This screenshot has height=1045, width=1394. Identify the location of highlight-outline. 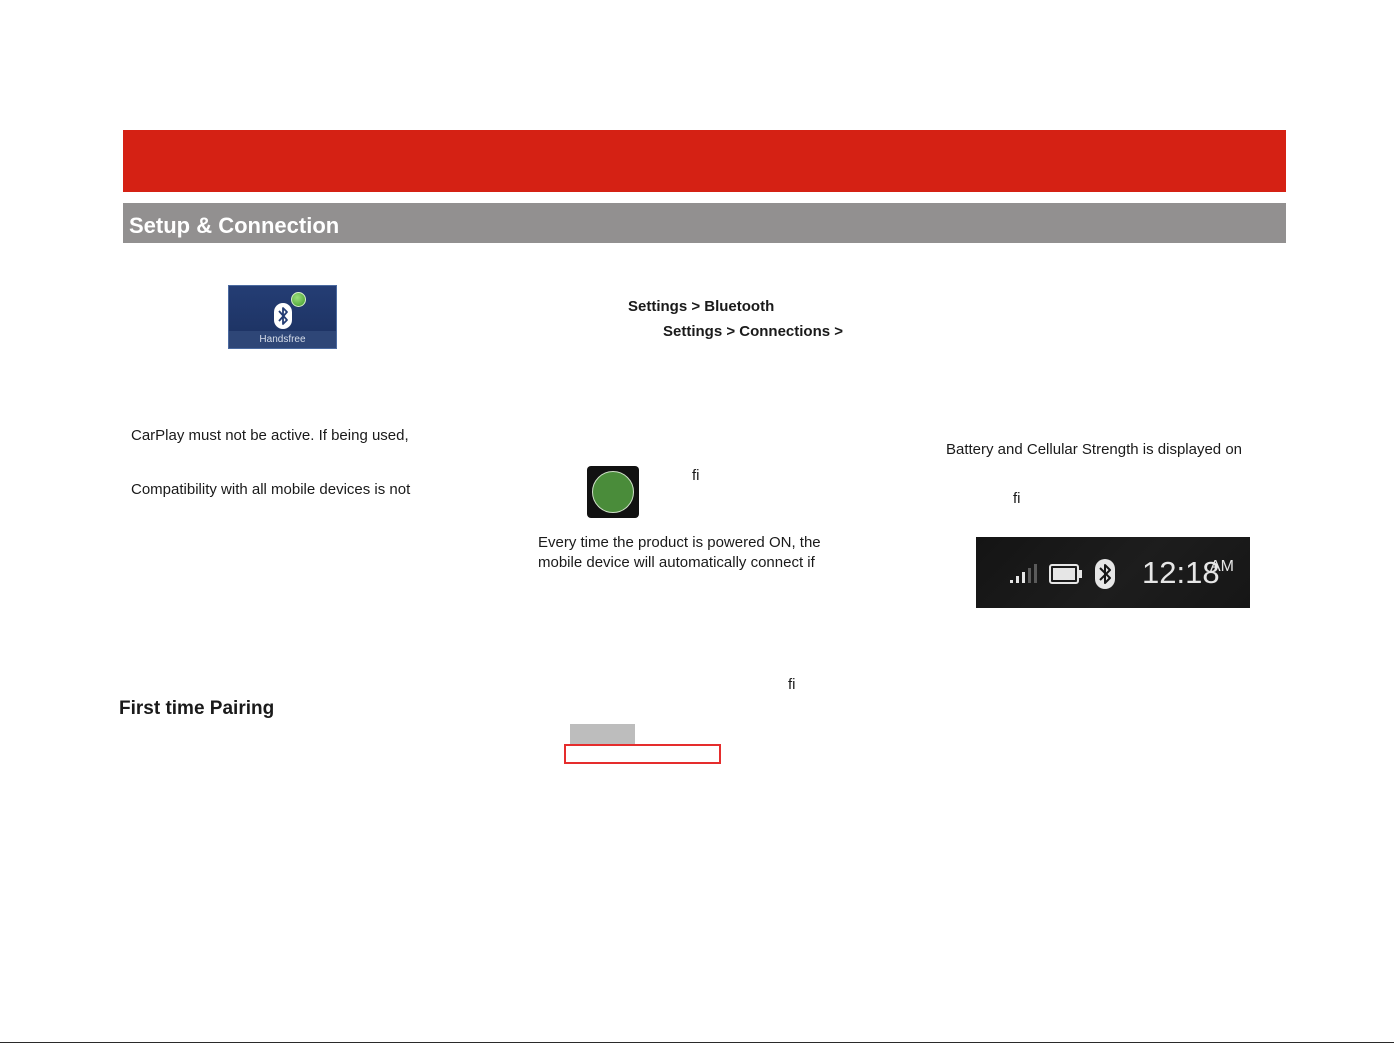
(642, 754).